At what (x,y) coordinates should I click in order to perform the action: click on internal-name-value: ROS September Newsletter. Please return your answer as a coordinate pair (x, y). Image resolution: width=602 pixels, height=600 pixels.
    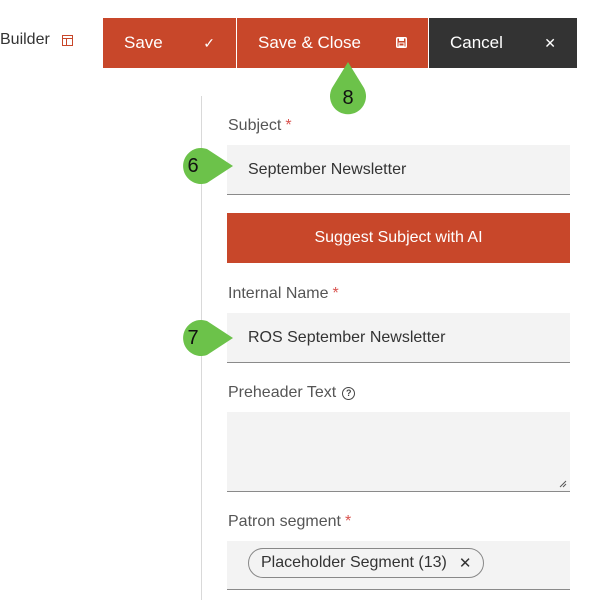
    Looking at the image, I should click on (347, 337).